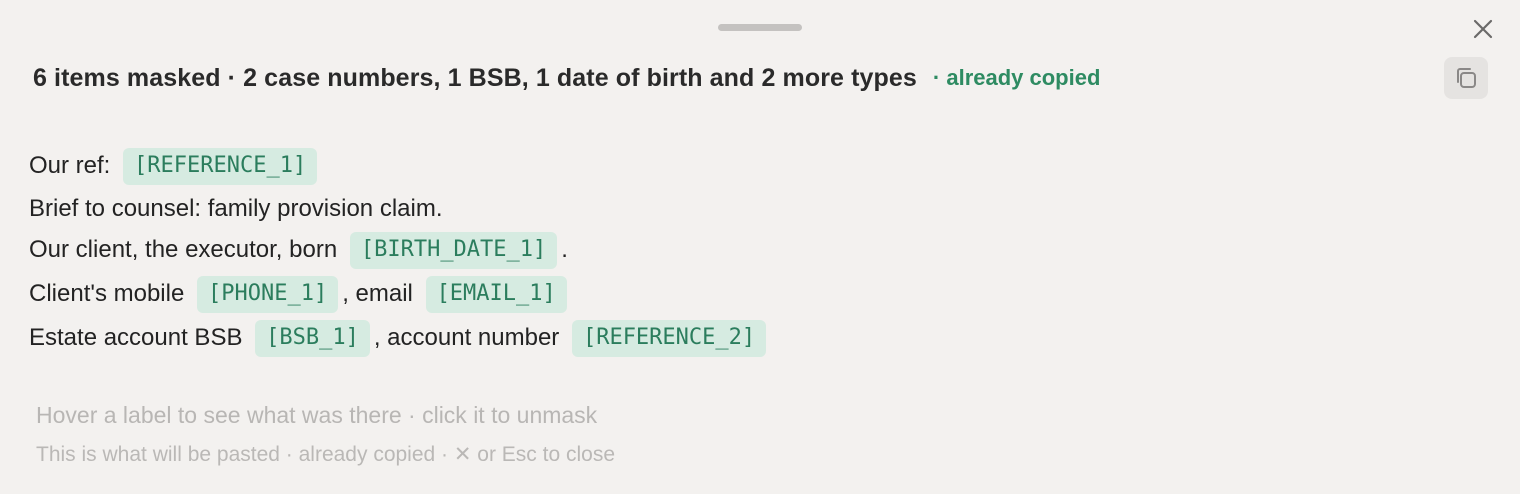 The image size is (1520, 494). Describe the element at coordinates (1016, 77) in the screenshot. I see `copied-status: · already copied` at that location.